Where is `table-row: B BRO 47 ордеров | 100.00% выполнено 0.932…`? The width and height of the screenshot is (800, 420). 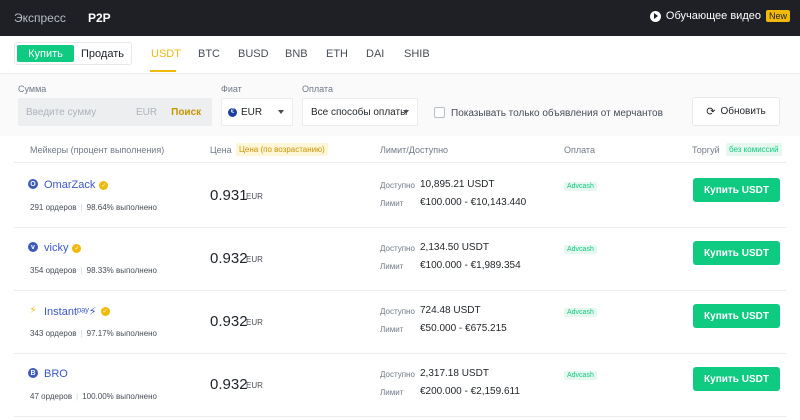
table-row: B BRO 47 ордеров | 100.00% выполнено 0.932… is located at coordinates (400, 385).